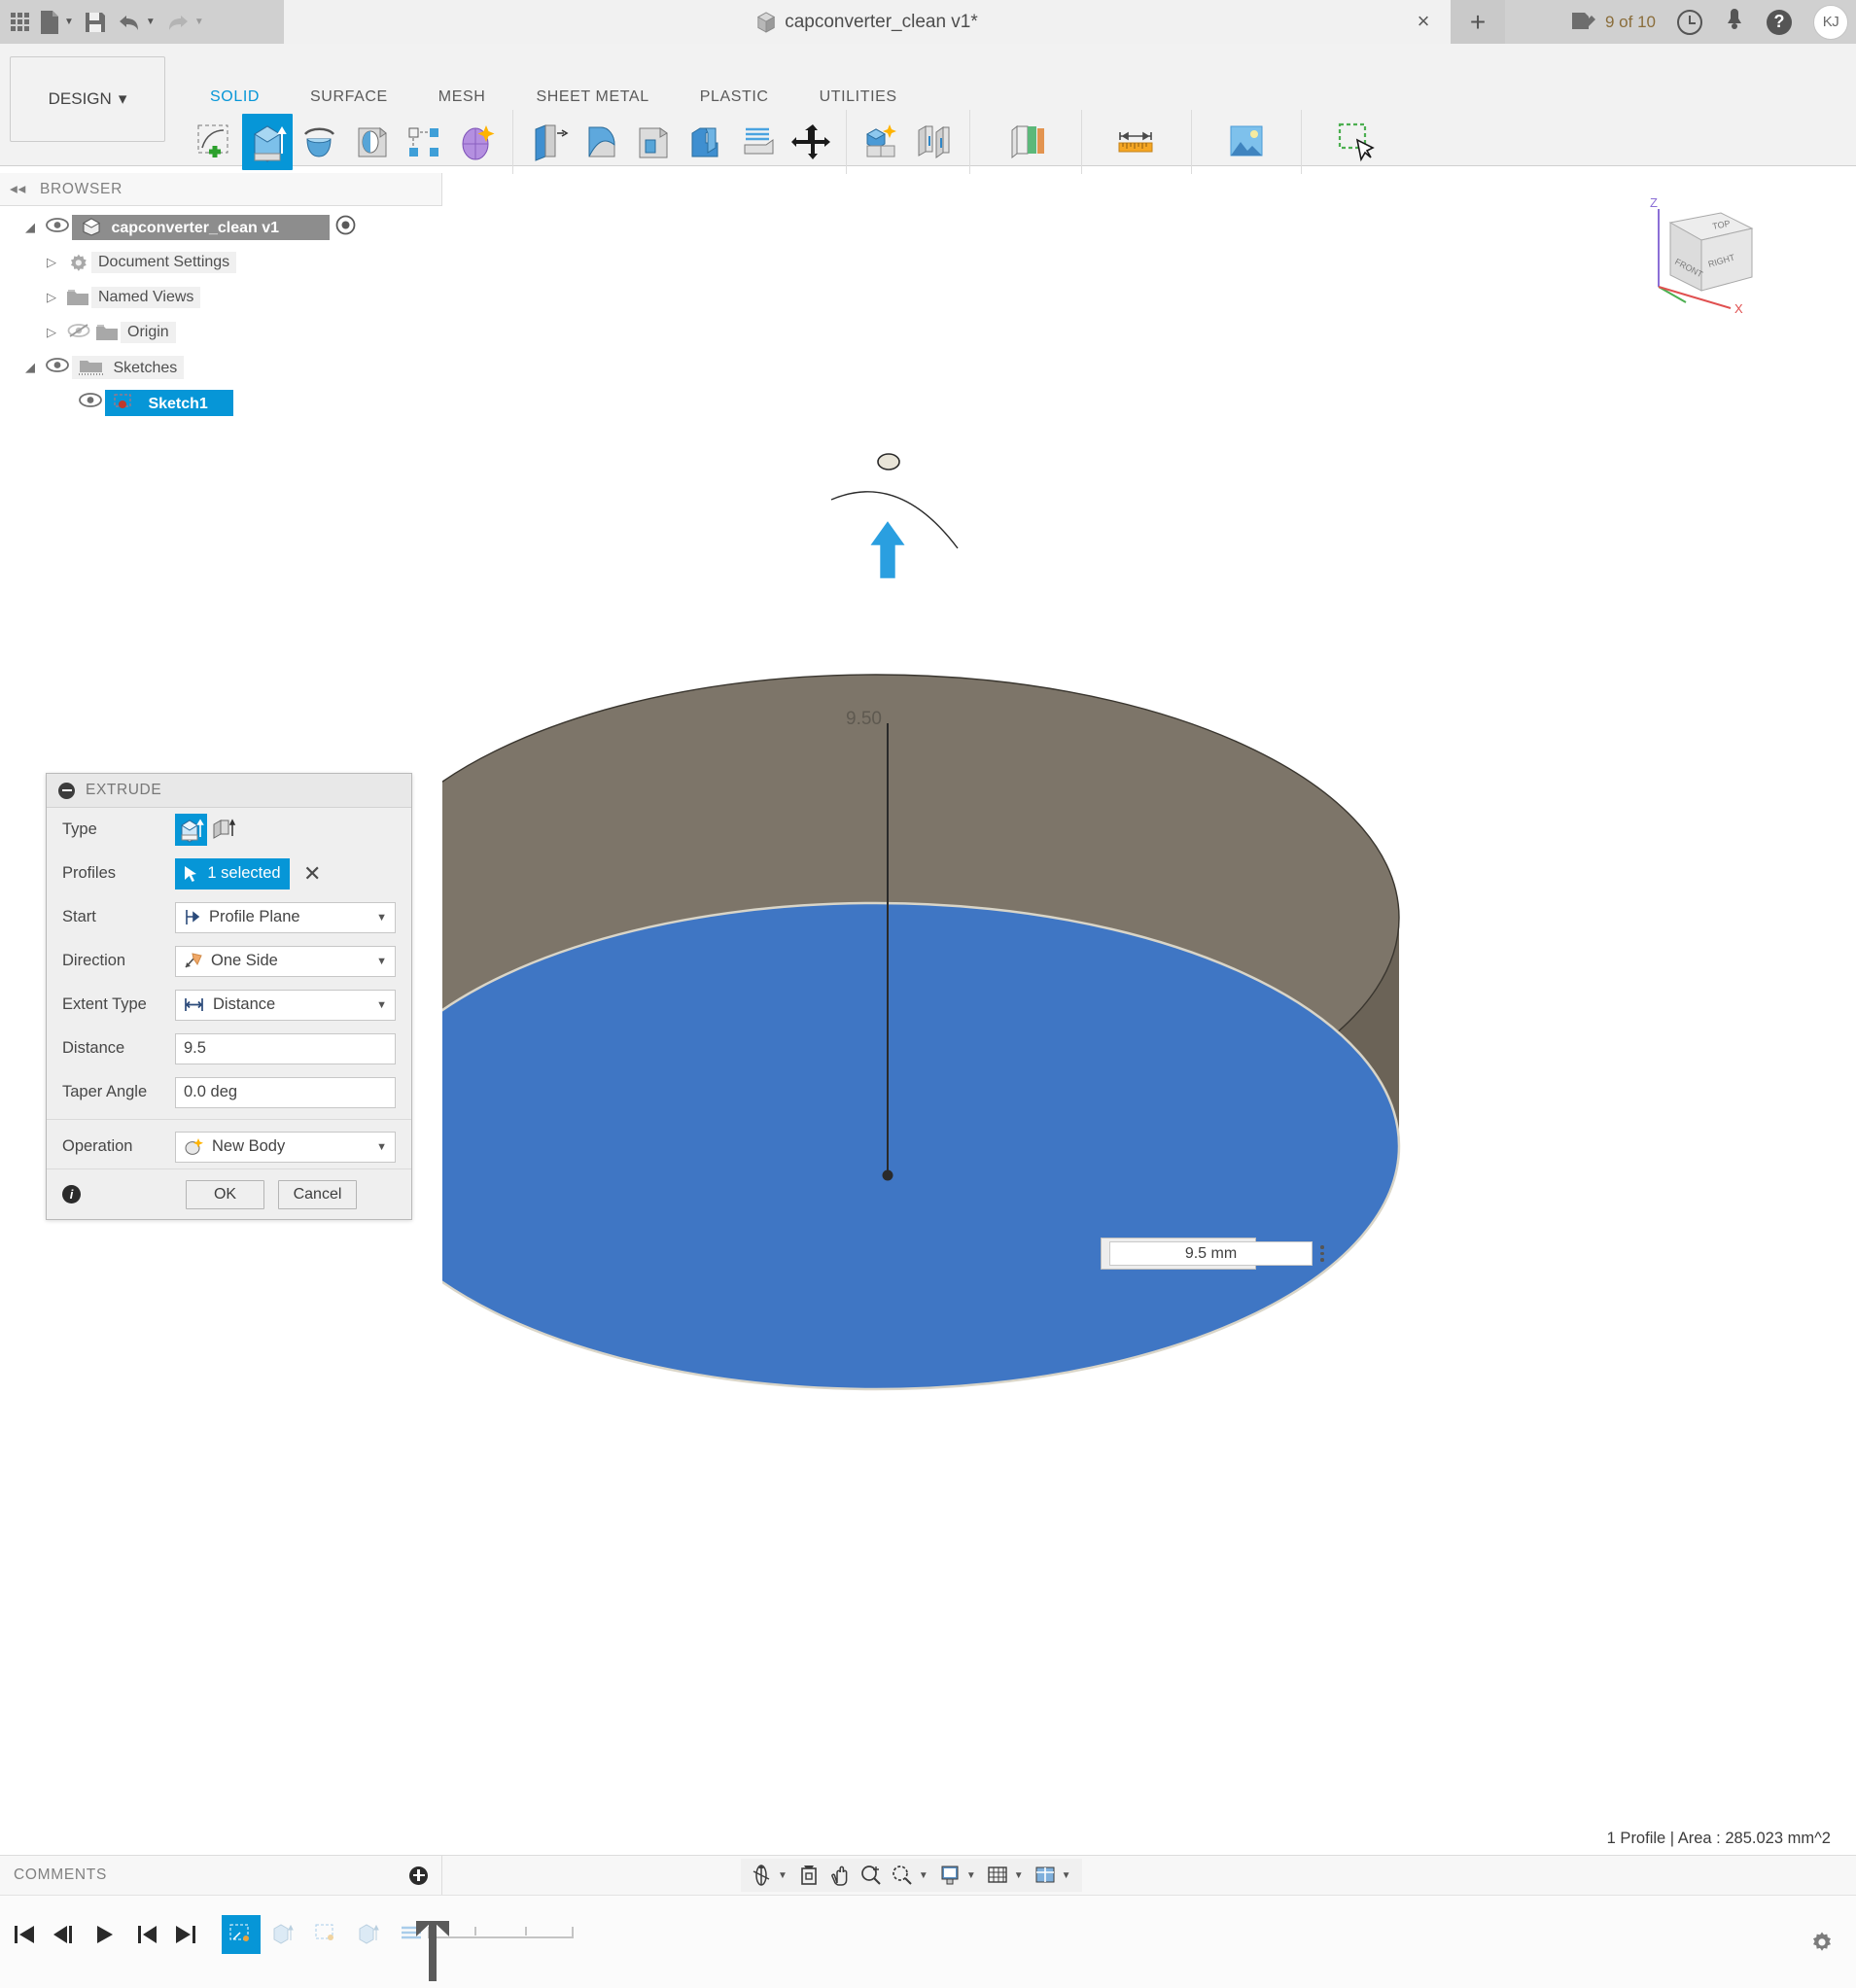 Image resolution: width=1856 pixels, height=1988 pixels. Describe the element at coordinates (433, 1951) in the screenshot. I see `timeline-playhead` at that location.